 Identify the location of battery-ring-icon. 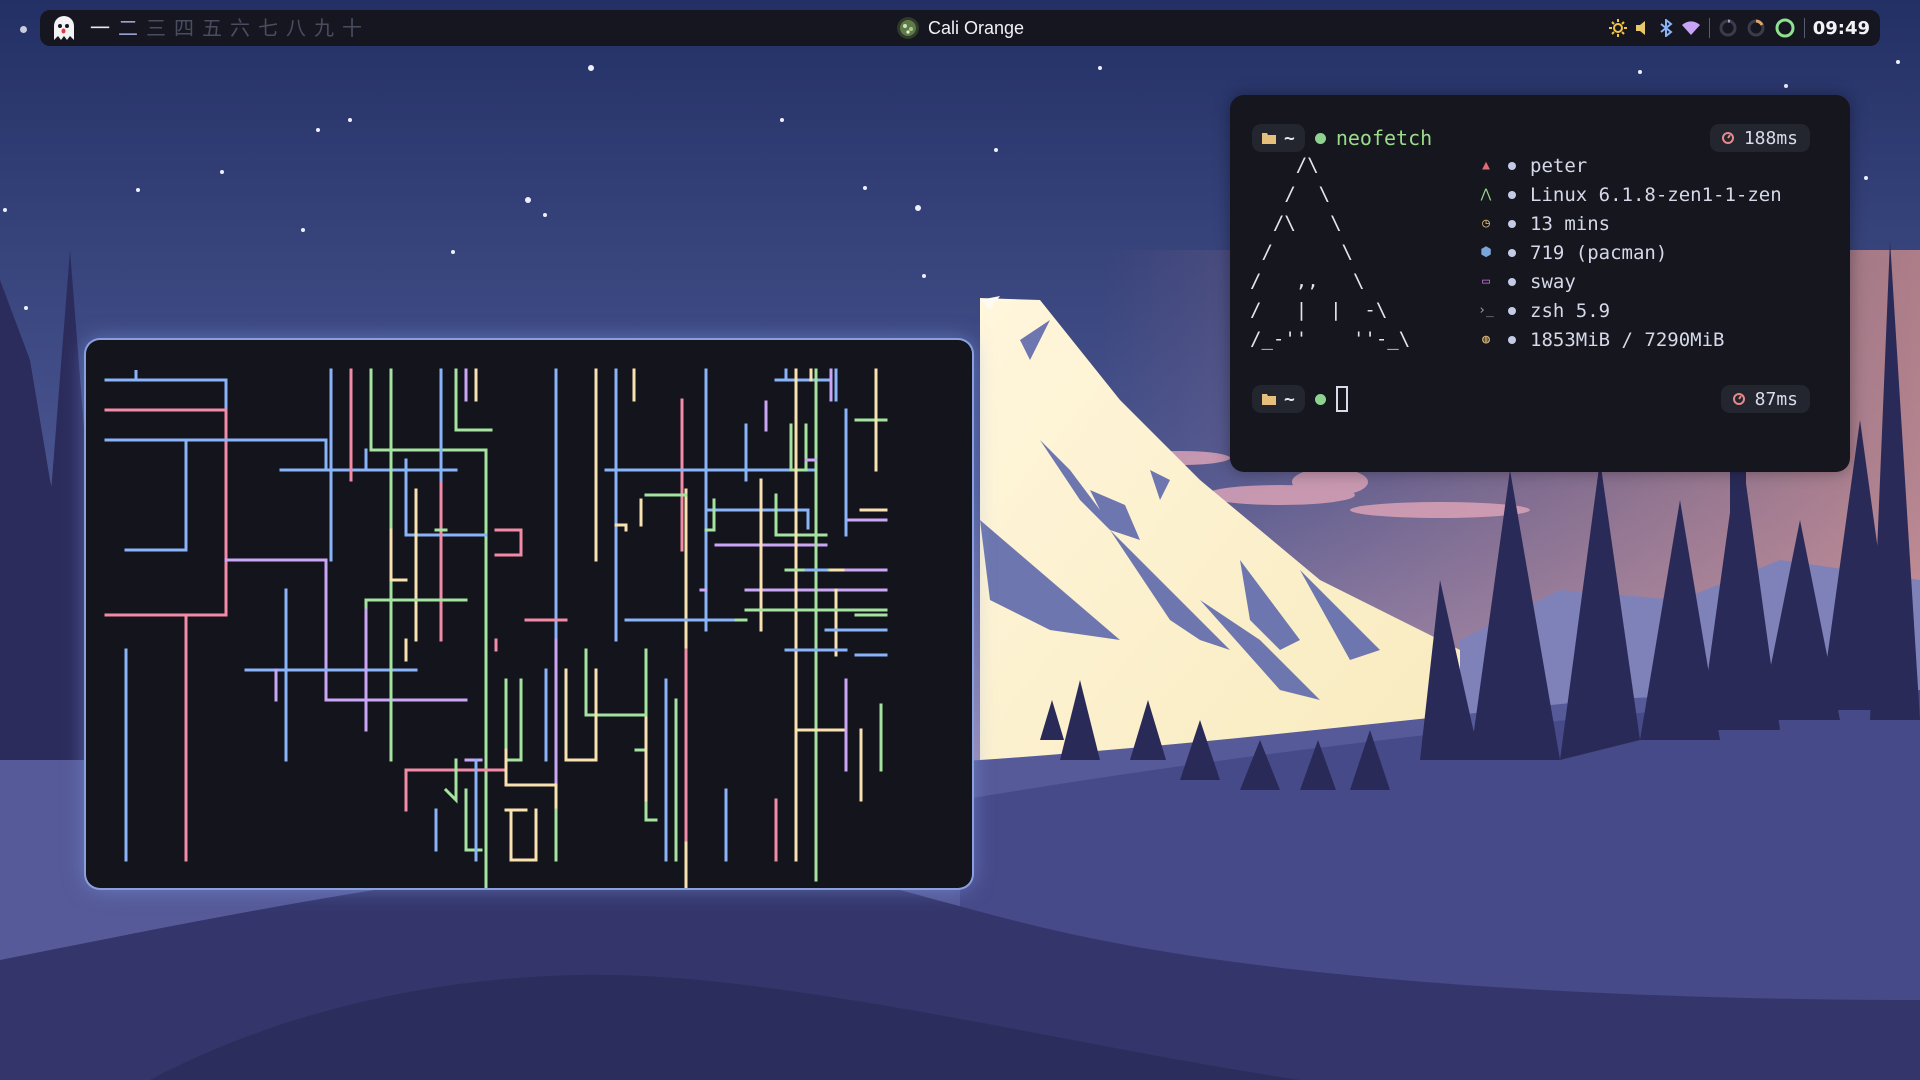
(1785, 28).